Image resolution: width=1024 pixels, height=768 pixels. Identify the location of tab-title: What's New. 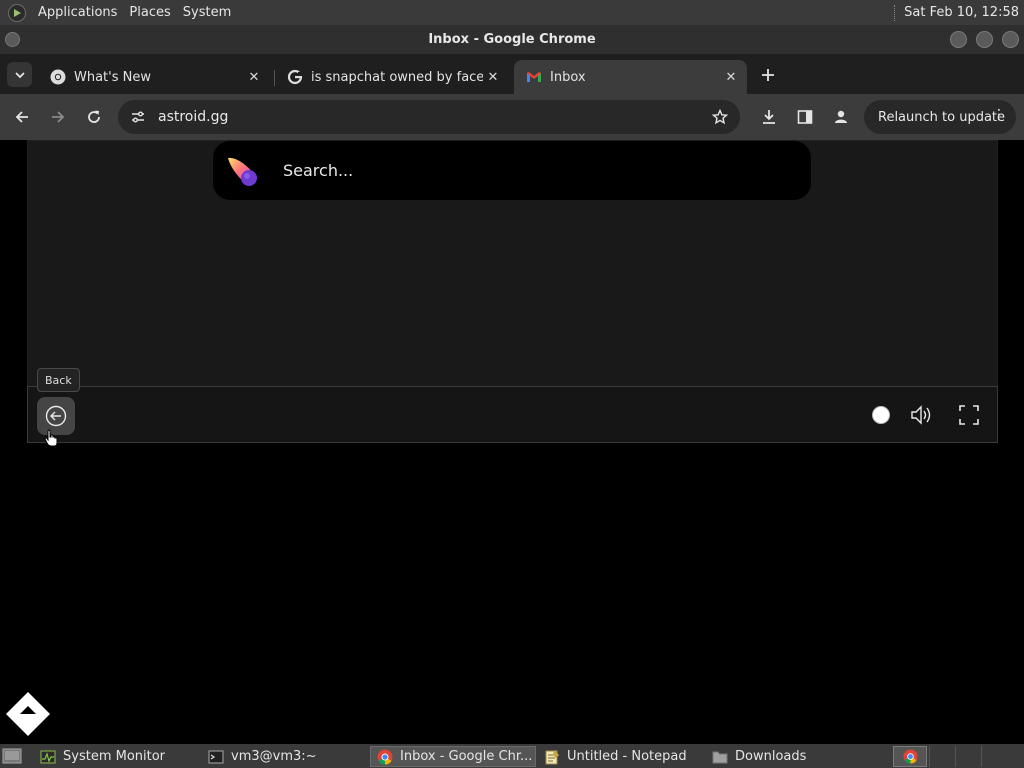
(112, 77).